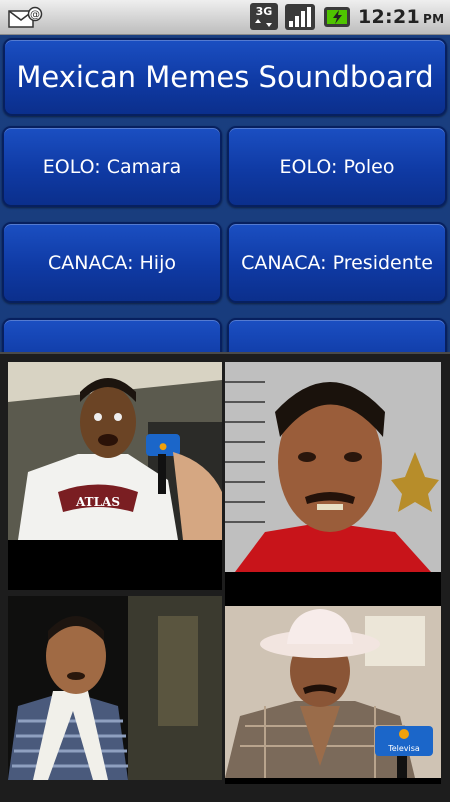  I want to click on clock: 12:21 PM, so click(401, 17).